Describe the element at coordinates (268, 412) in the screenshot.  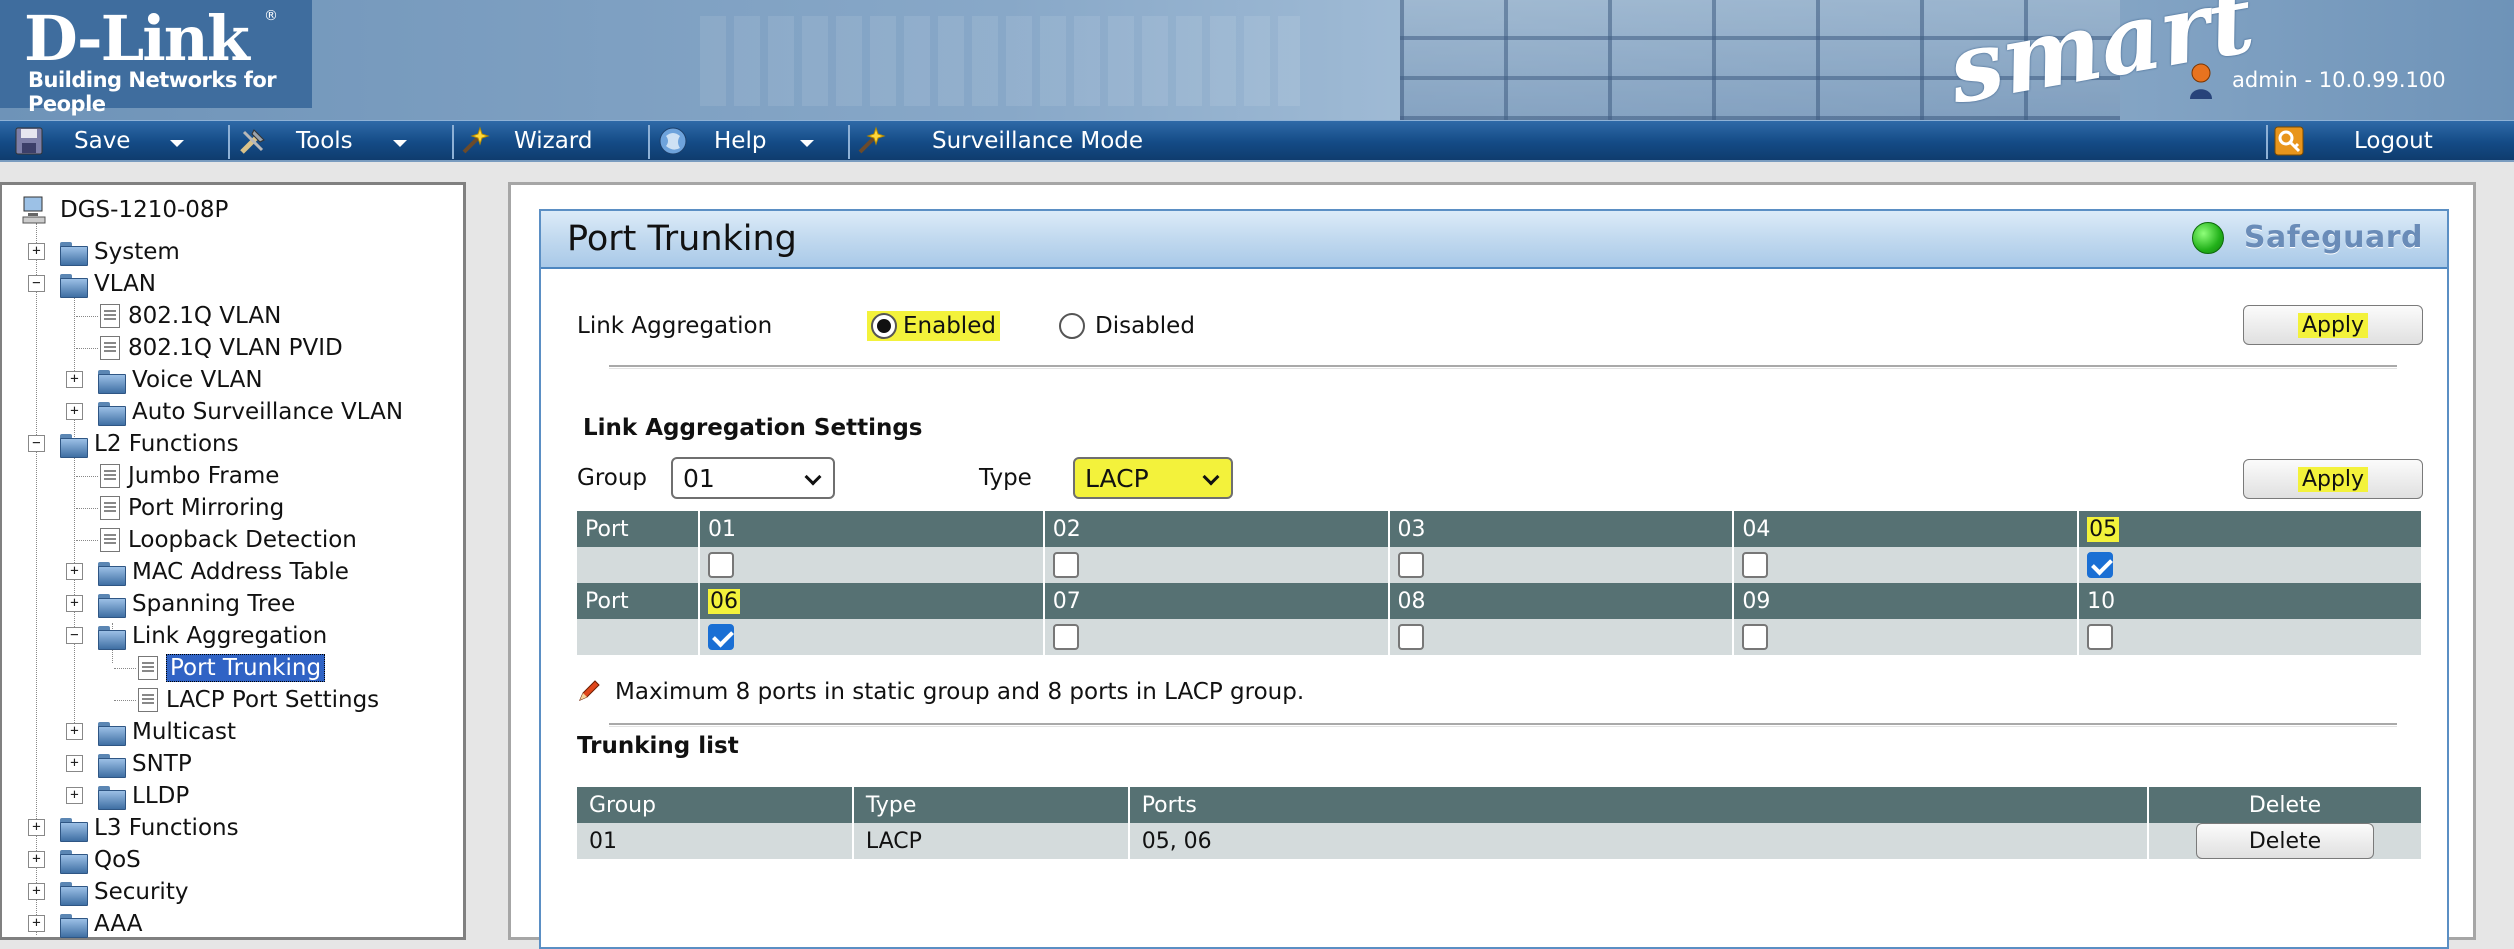
I see `tree-label: Auto Surveillance VLAN` at that location.